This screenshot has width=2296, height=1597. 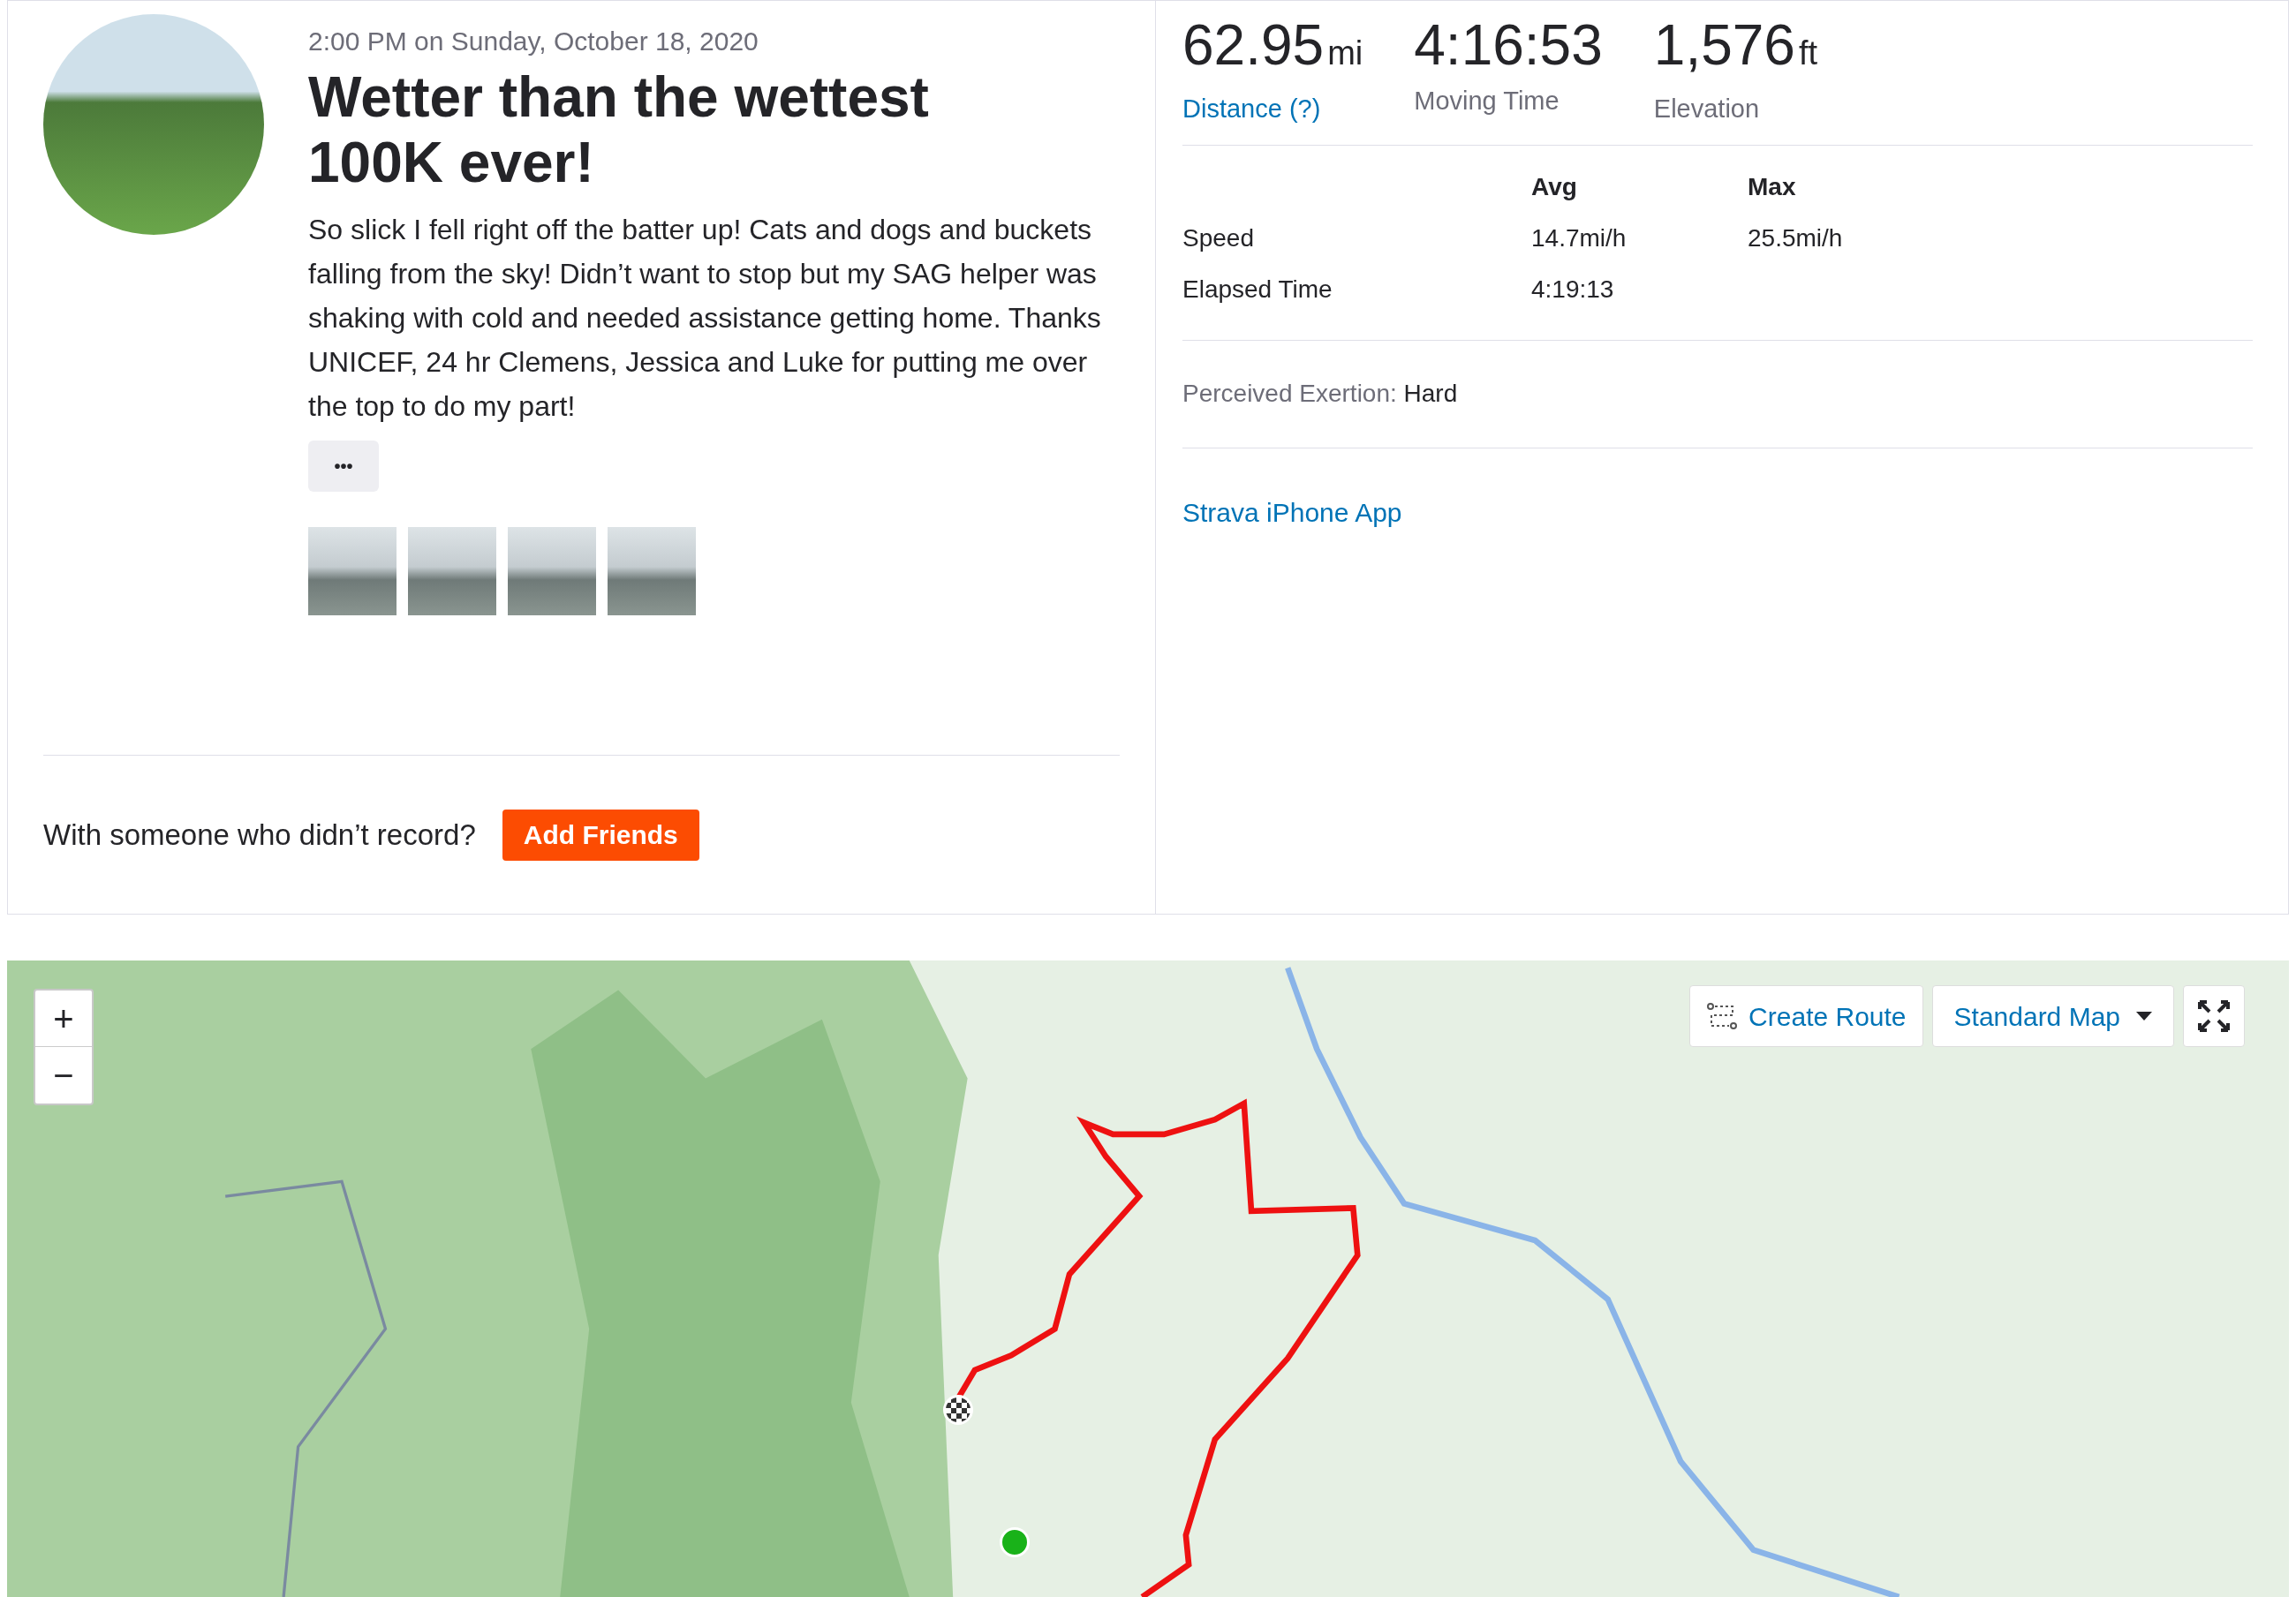 I want to click on fullscreen-button, so click(x=2214, y=1016).